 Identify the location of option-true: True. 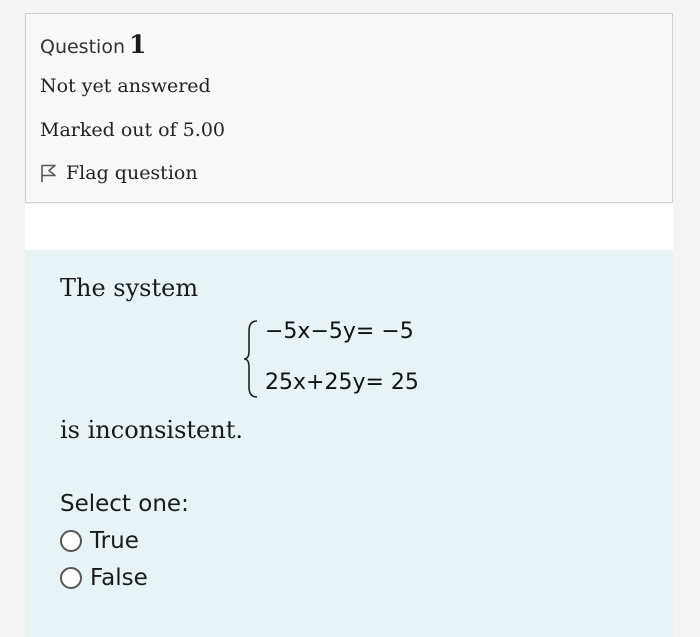
(99, 541).